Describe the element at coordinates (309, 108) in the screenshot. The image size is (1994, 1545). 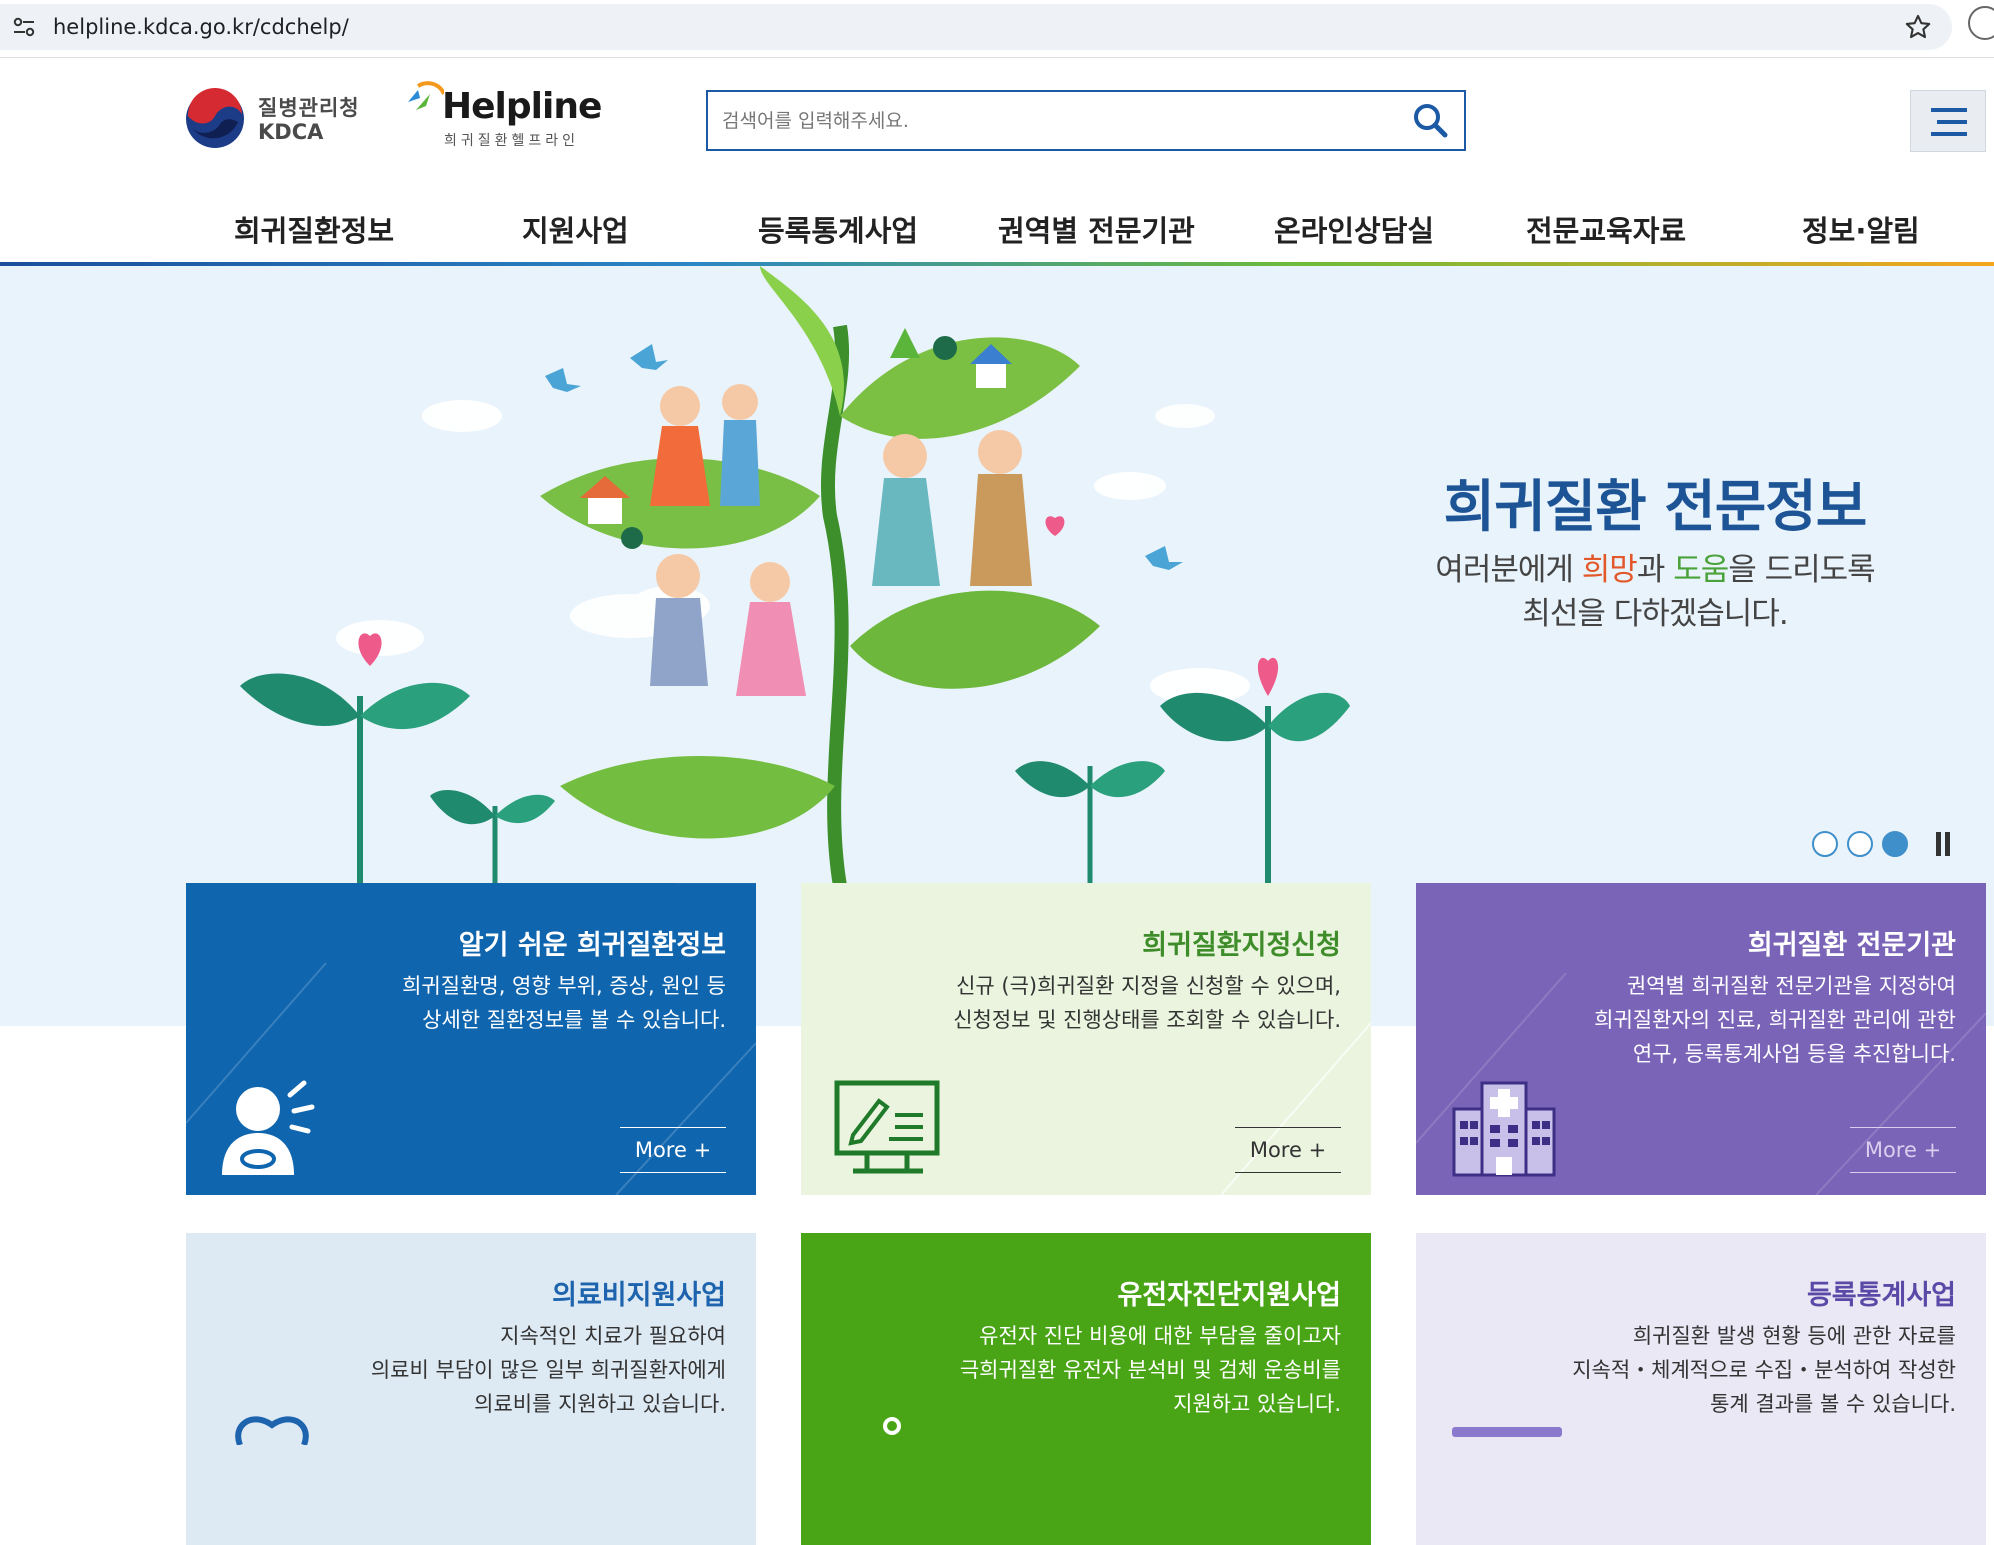
I see `kdca-name: 질병관리청` at that location.